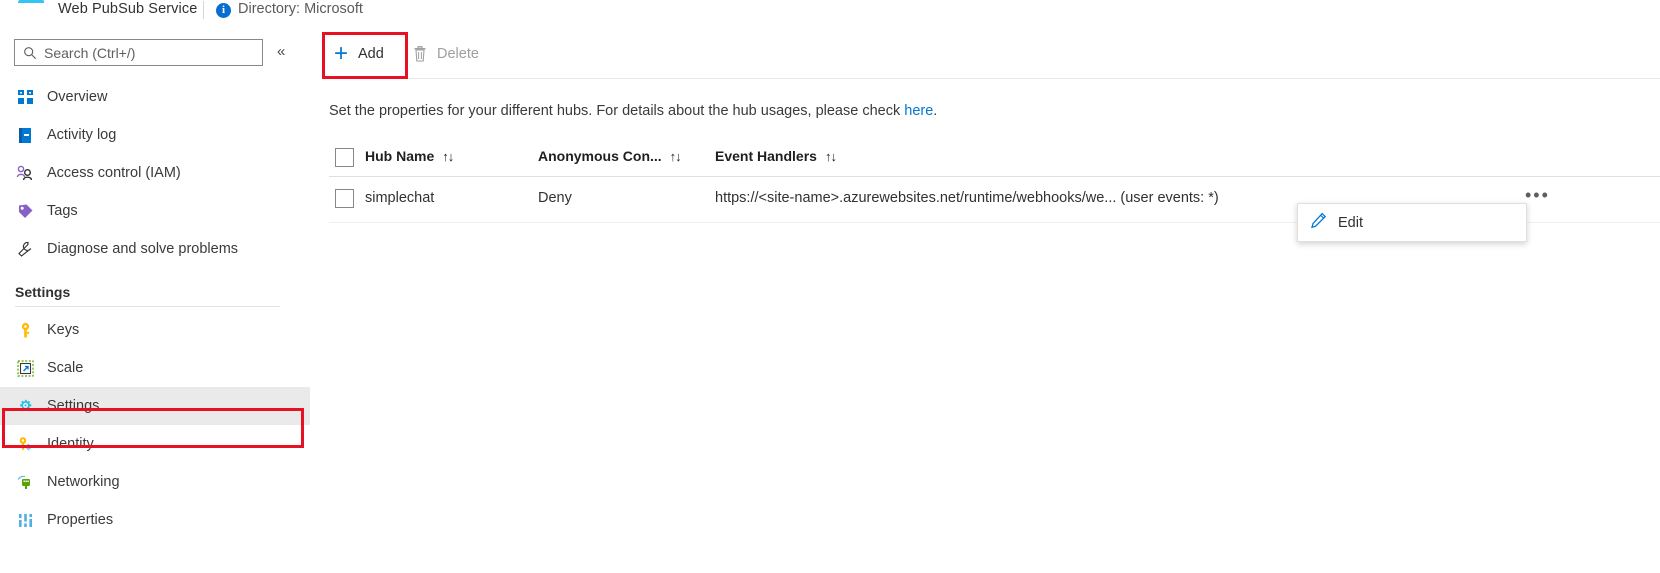 This screenshot has height=573, width=1660. I want to click on gear-icon, so click(25, 406).